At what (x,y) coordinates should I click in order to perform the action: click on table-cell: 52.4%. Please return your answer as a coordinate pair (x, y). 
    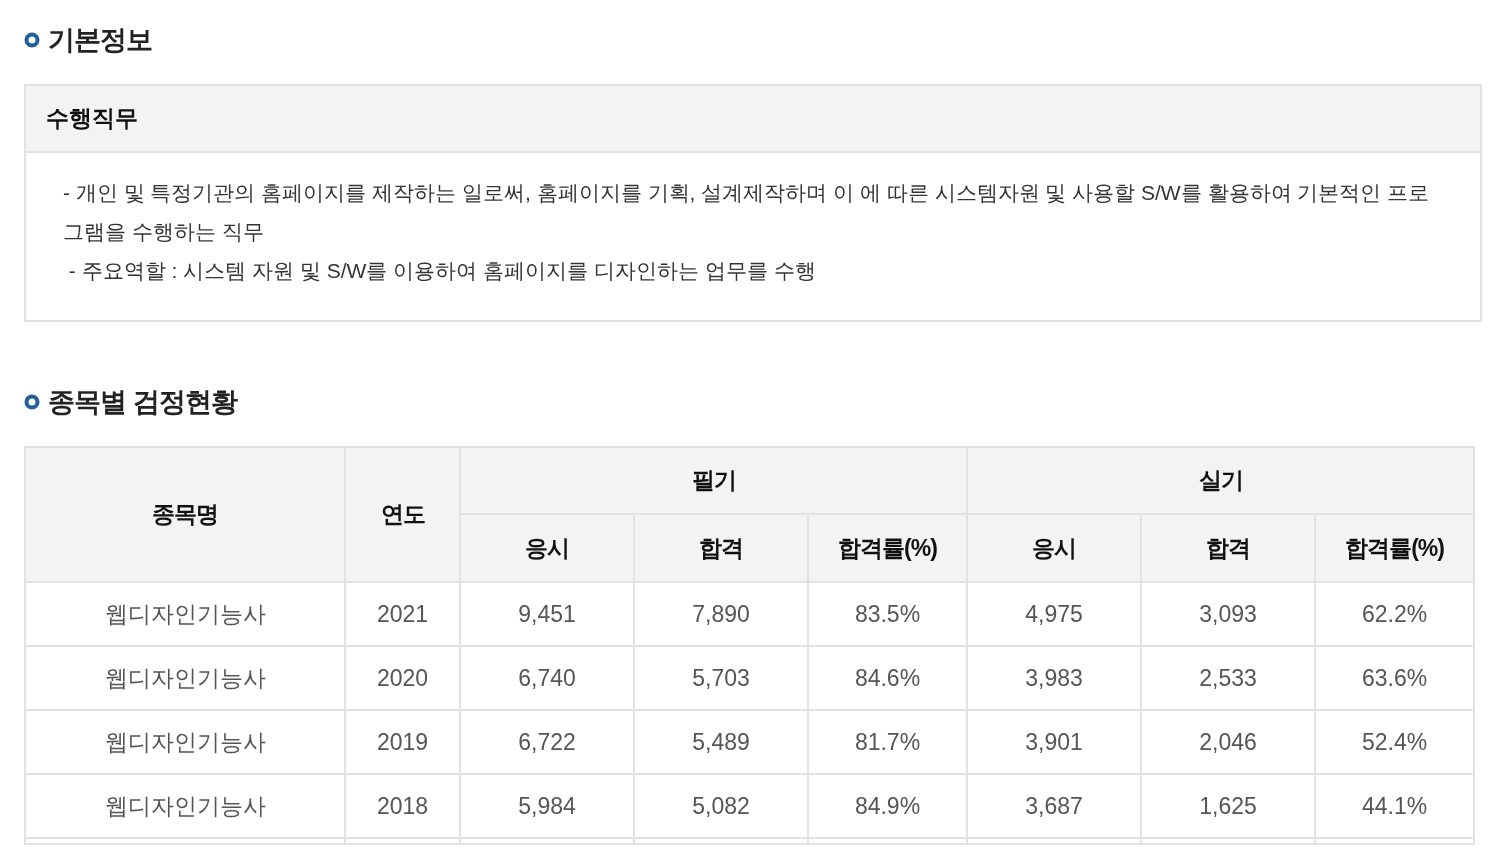
    Looking at the image, I should click on (1395, 742).